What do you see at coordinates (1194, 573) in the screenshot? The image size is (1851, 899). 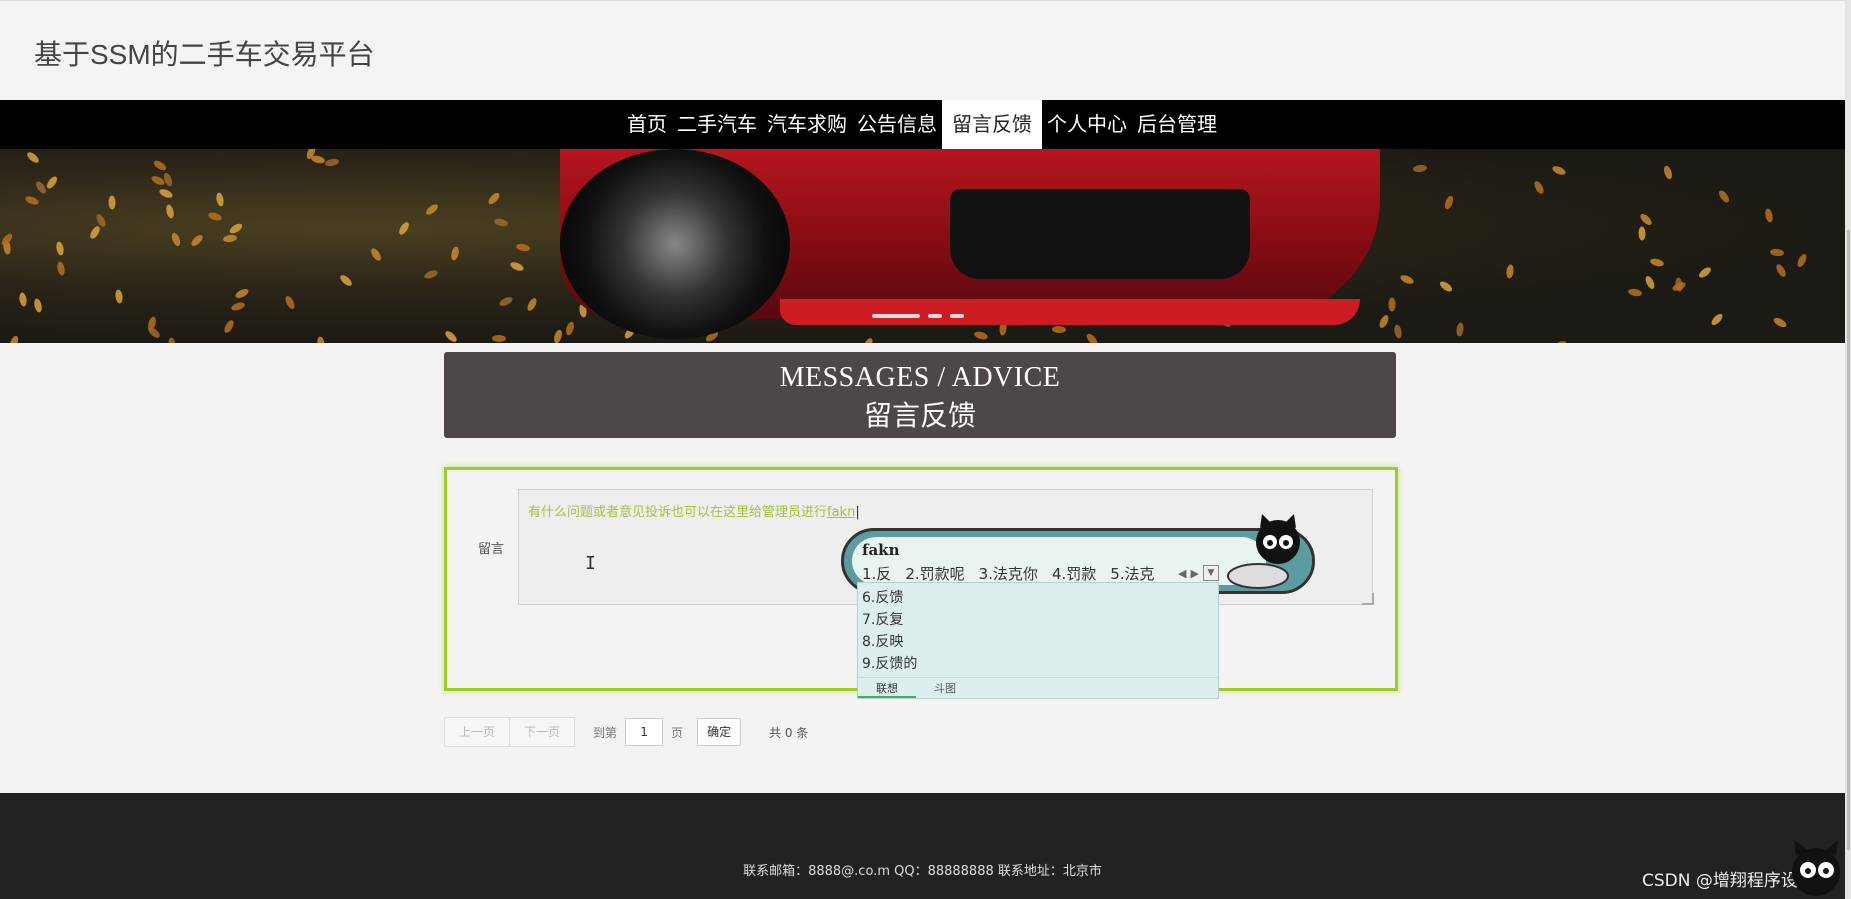 I see `ime-next-icon: ▶` at bounding box center [1194, 573].